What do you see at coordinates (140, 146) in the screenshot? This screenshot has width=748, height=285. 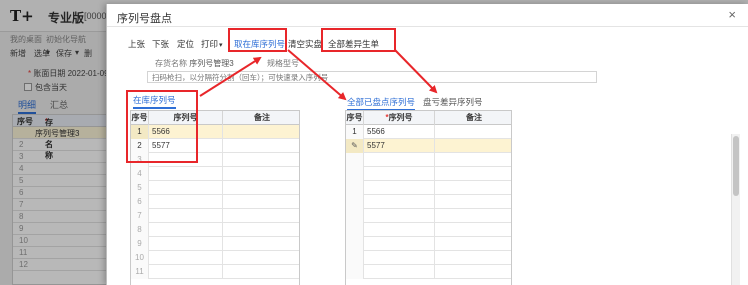 I see `row-seq: 2` at bounding box center [140, 146].